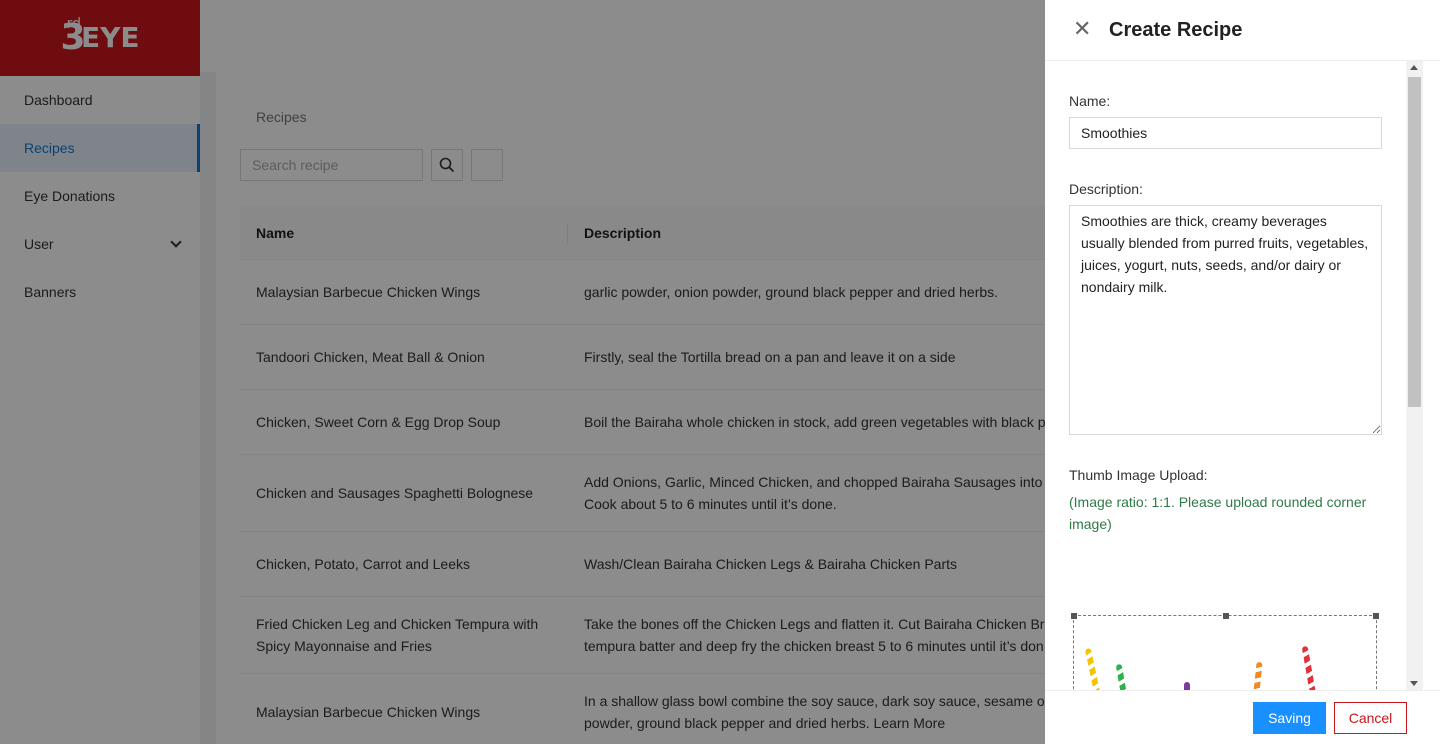  I want to click on thumb-upload-label: Thumb Image Upload:, so click(1138, 475).